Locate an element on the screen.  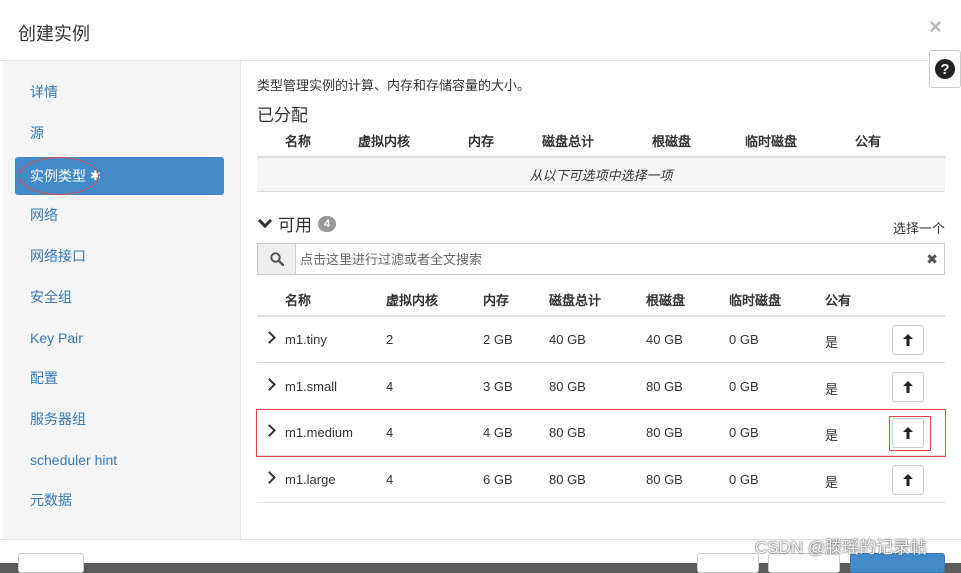
modal-header: 创建实例 × is located at coordinates (480, 30).